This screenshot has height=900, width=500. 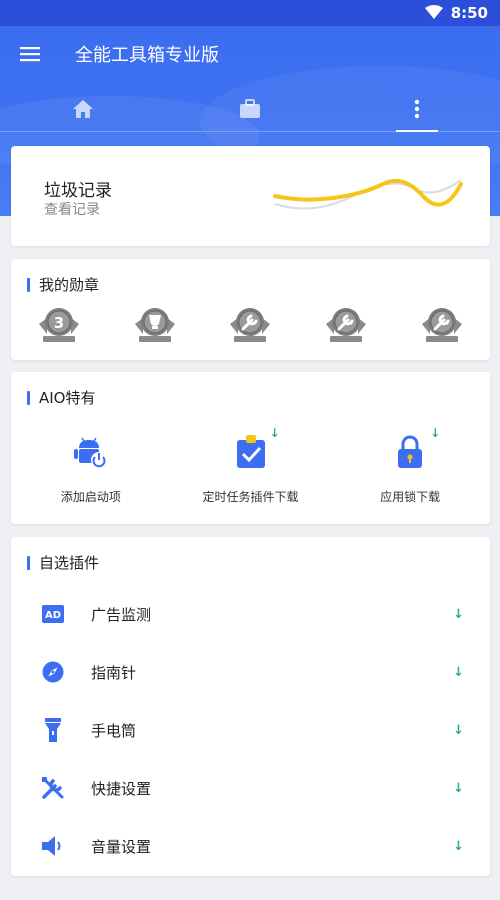 I want to click on android-power-icon, so click(x=91, y=452).